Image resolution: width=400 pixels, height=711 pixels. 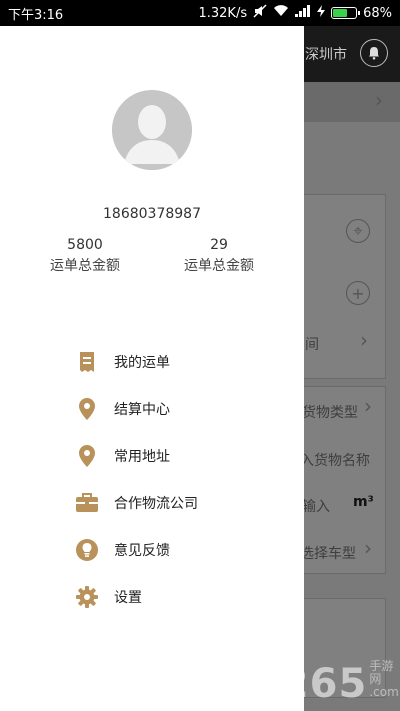 What do you see at coordinates (384, 692) in the screenshot?
I see `watermark-domain: .com` at bounding box center [384, 692].